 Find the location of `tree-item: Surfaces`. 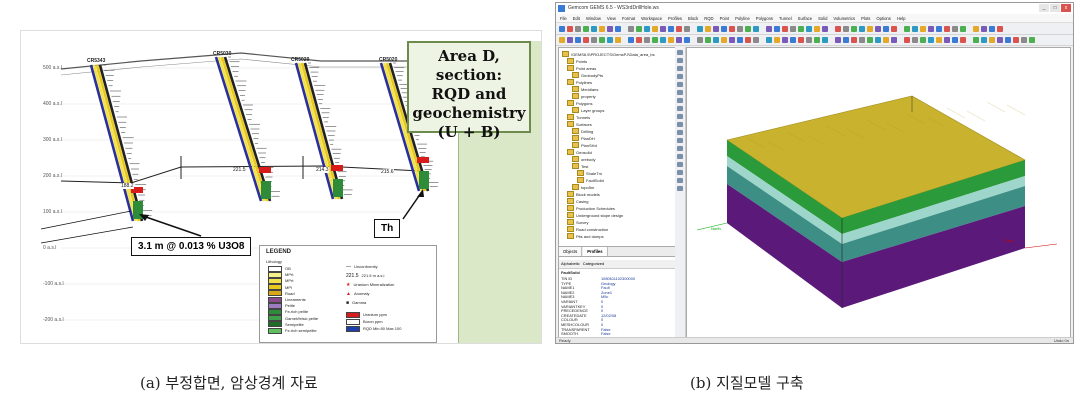

tree-item: Surfaces is located at coordinates (579, 124).